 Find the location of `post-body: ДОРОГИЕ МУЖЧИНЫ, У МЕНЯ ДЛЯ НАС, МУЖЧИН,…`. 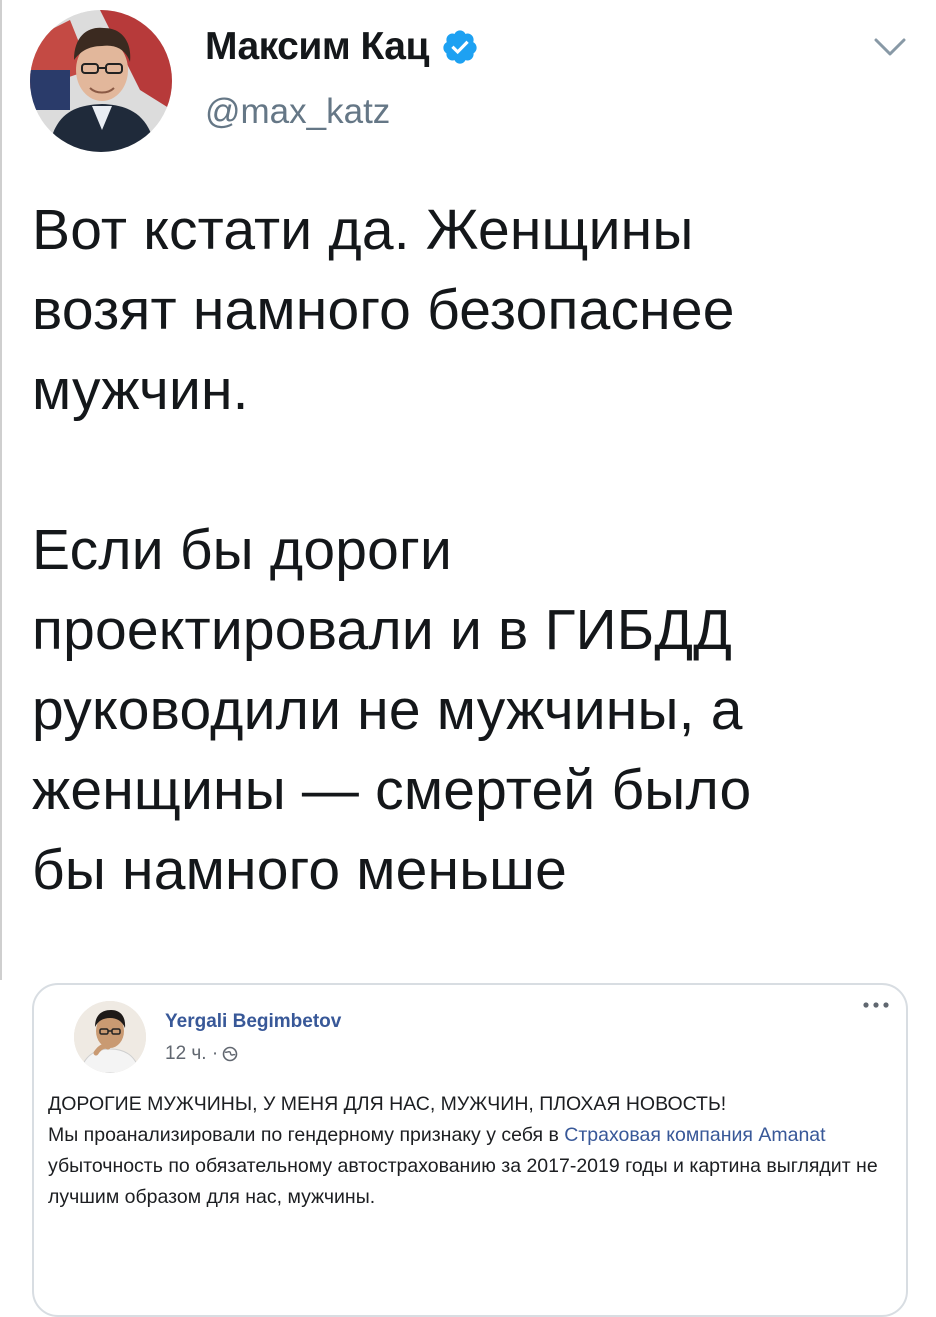

post-body: ДОРОГИЕ МУЖЧИНЫ, У МЕНЯ ДЛЯ НАС, МУЖЧИН,… is located at coordinates (473, 1151).